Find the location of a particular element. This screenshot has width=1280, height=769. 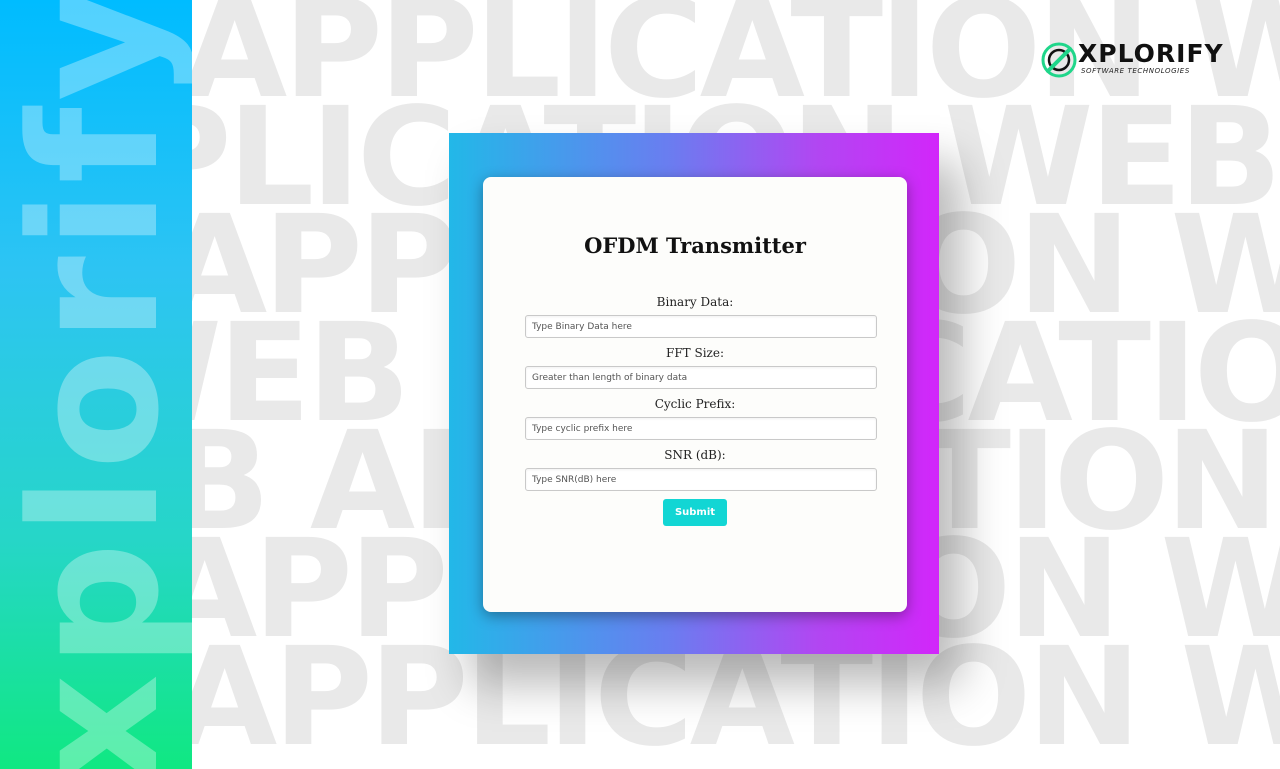

cyclic-prefix-input is located at coordinates (701, 428).